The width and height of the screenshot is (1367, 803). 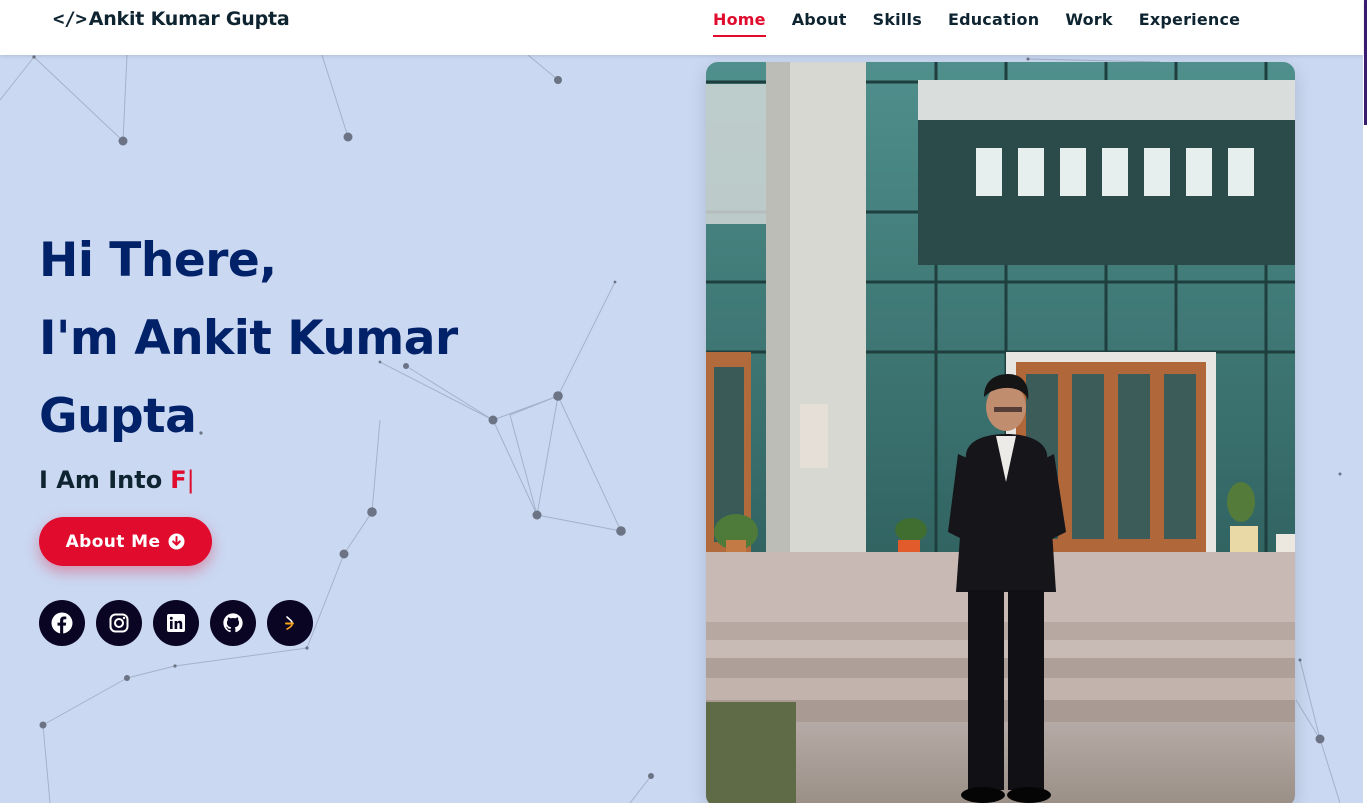 I want to click on about-me-label: About Me, so click(x=113, y=541).